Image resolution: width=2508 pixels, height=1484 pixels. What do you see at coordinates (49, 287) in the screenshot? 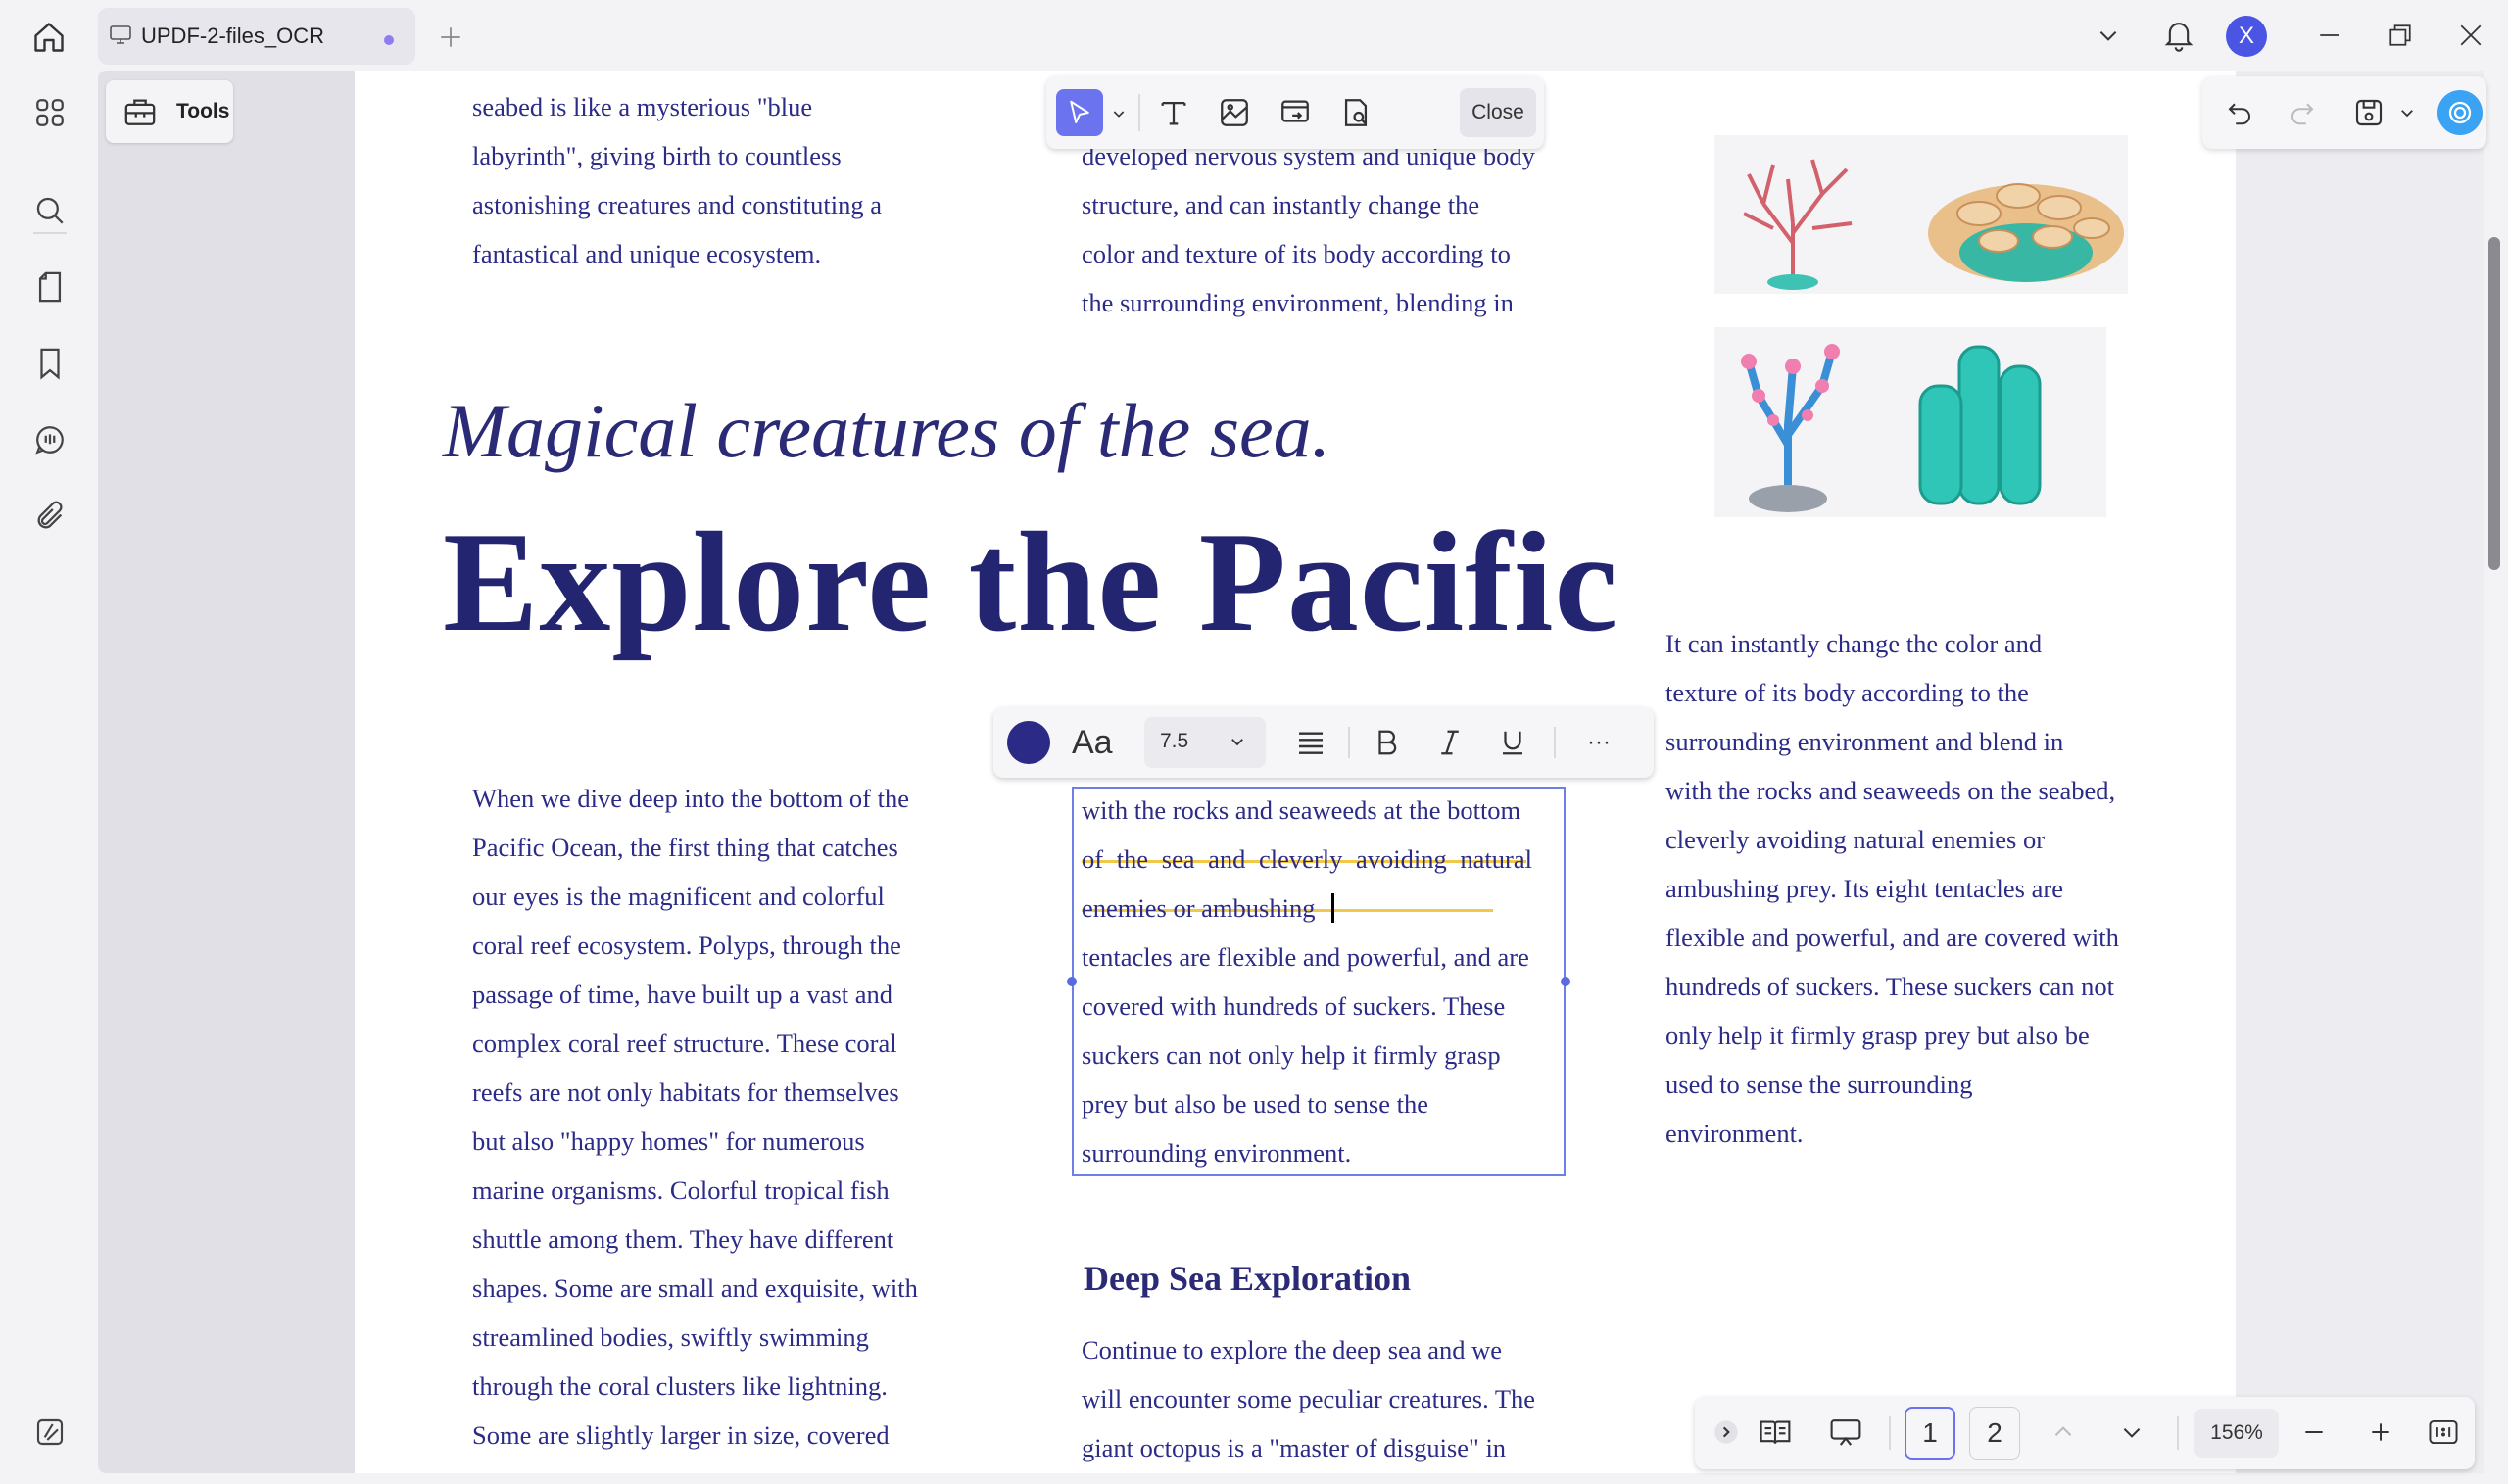
I see `pages-icon` at bounding box center [49, 287].